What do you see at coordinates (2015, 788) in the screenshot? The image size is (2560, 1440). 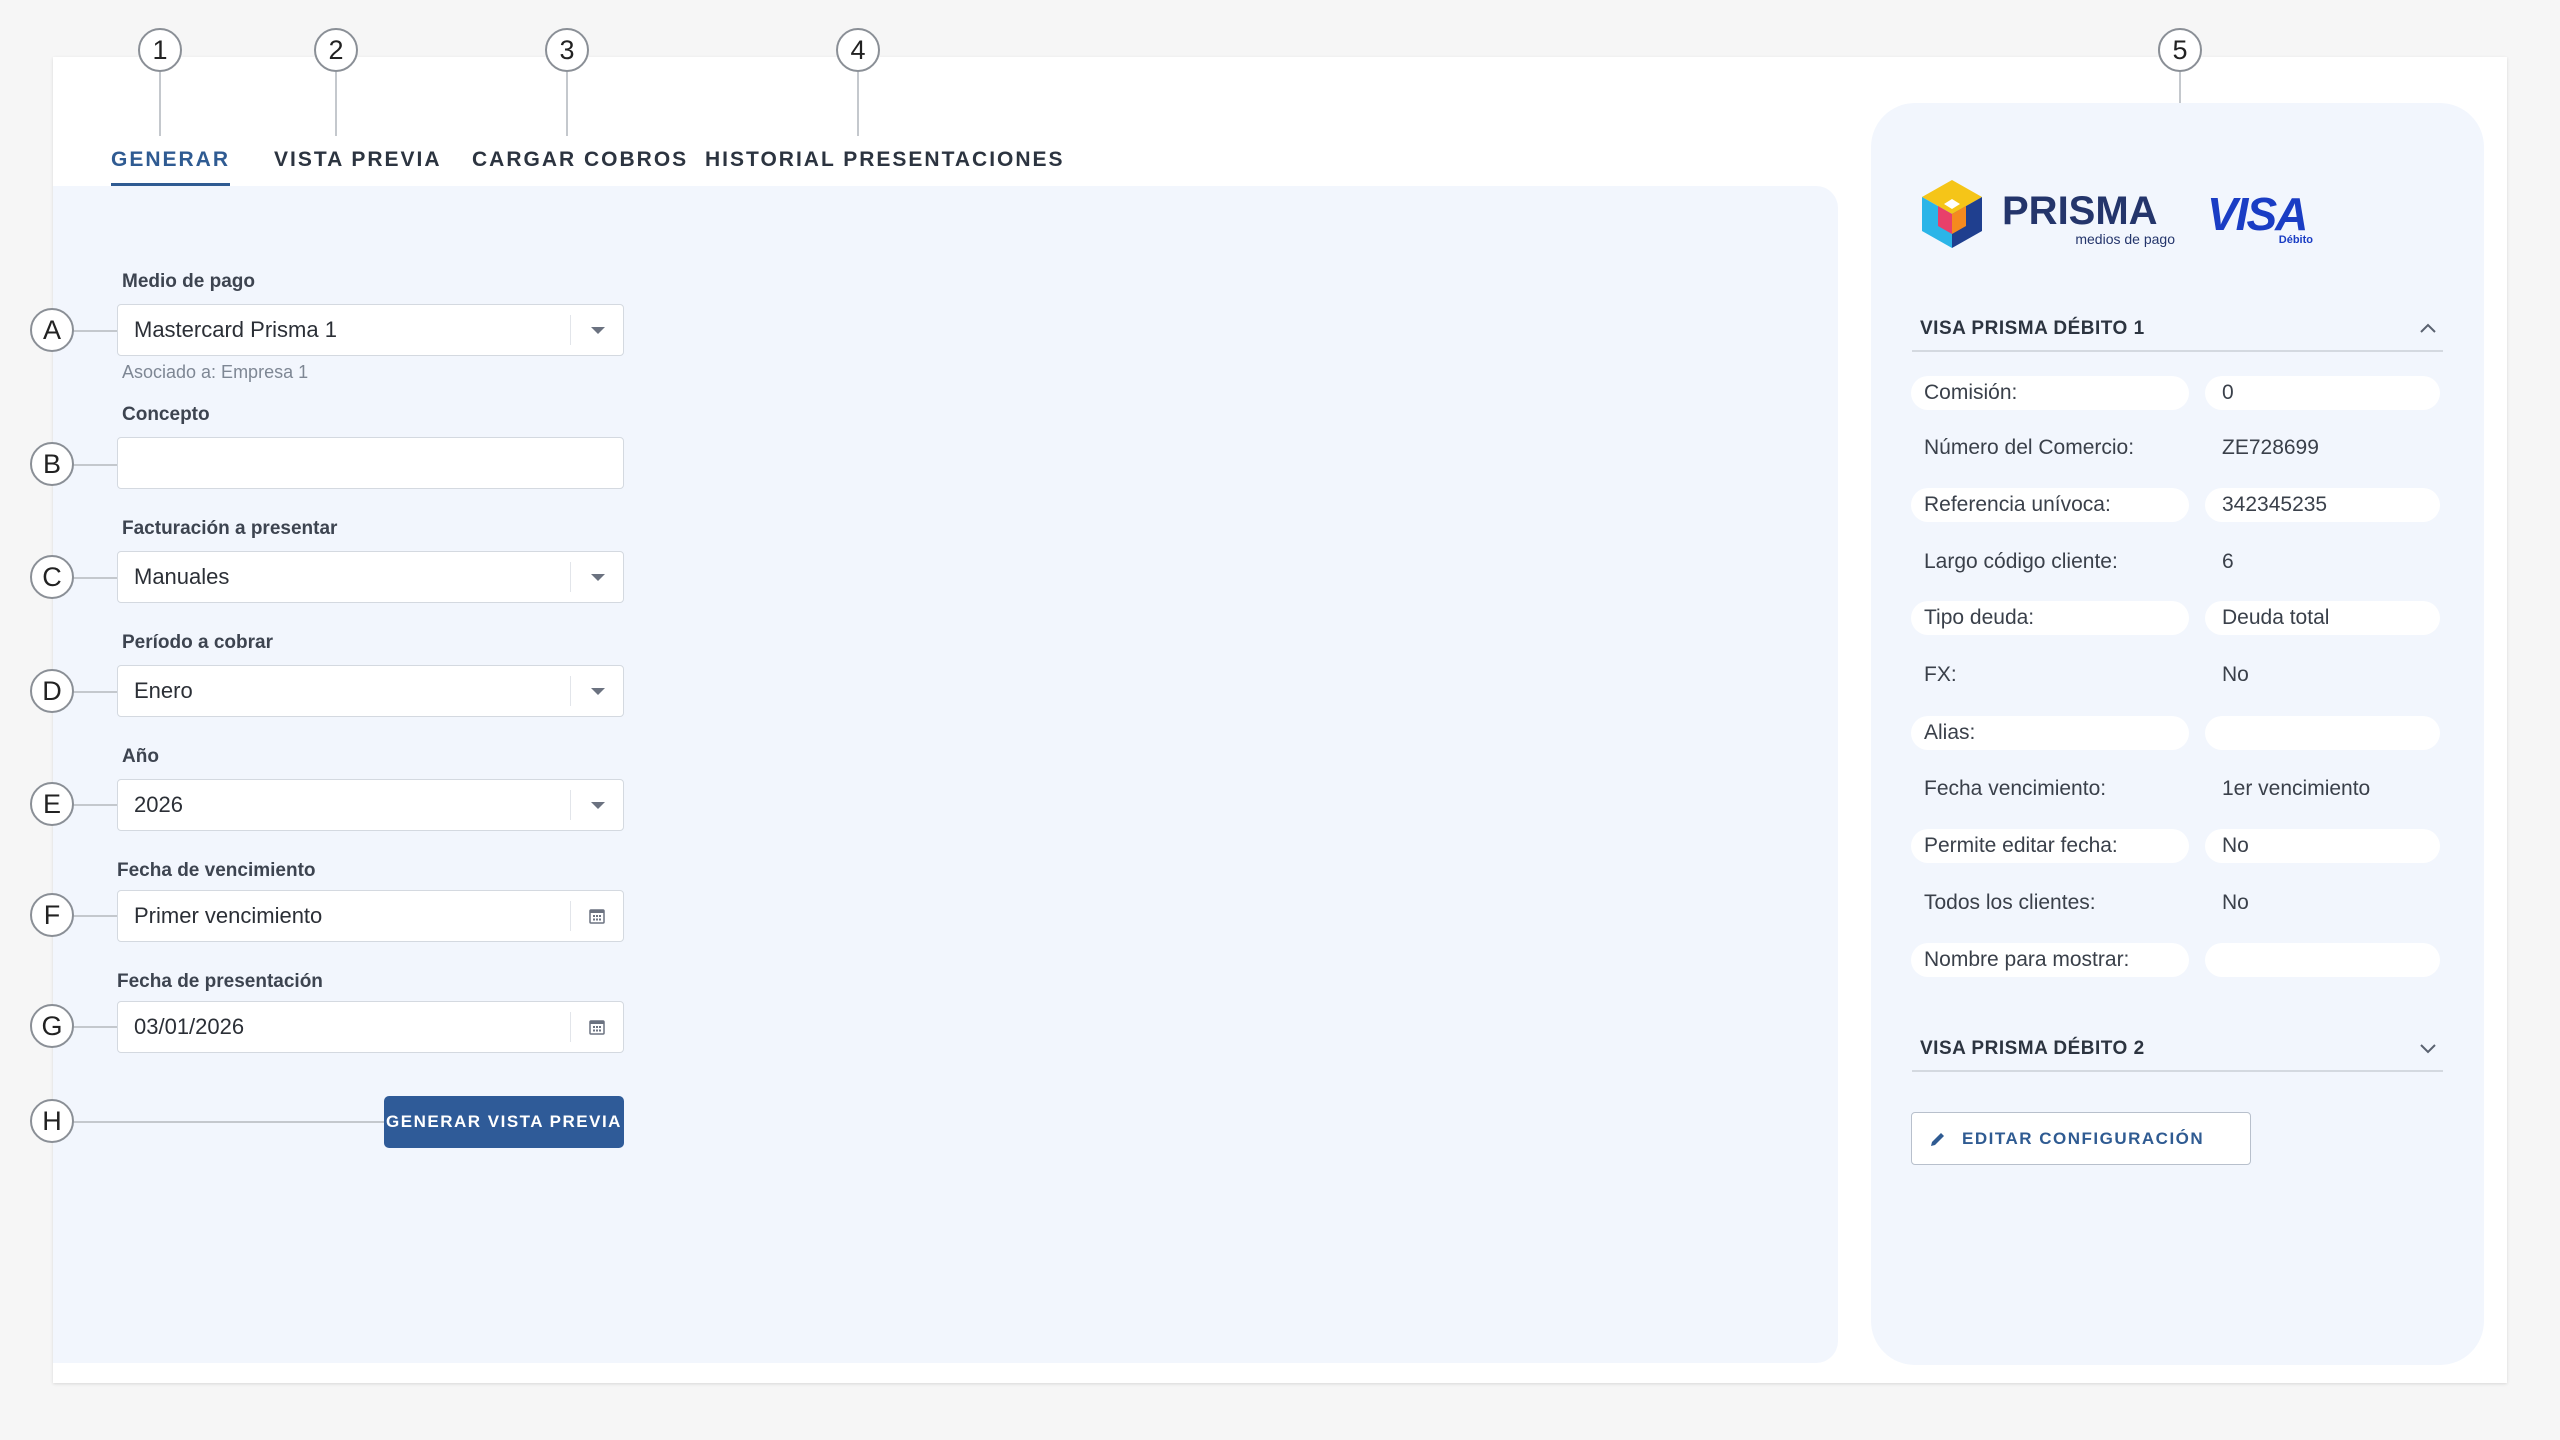 I see `config-label-fecha-vencimiento: Fecha vencimiento:` at bounding box center [2015, 788].